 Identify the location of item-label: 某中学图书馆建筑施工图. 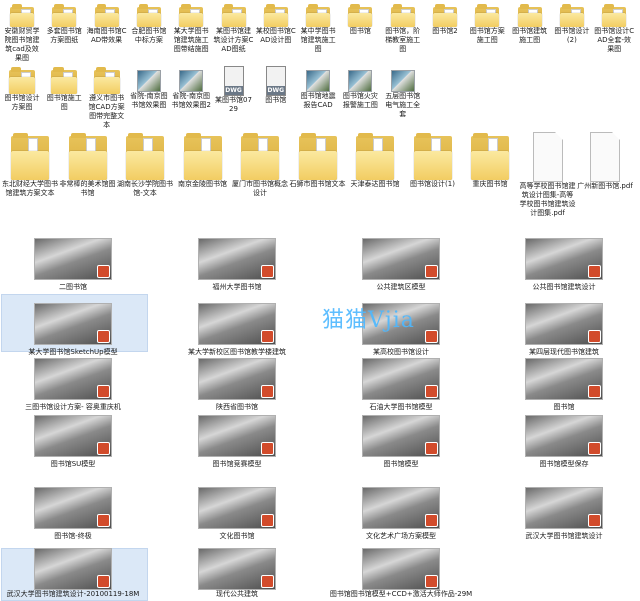
(318, 40).